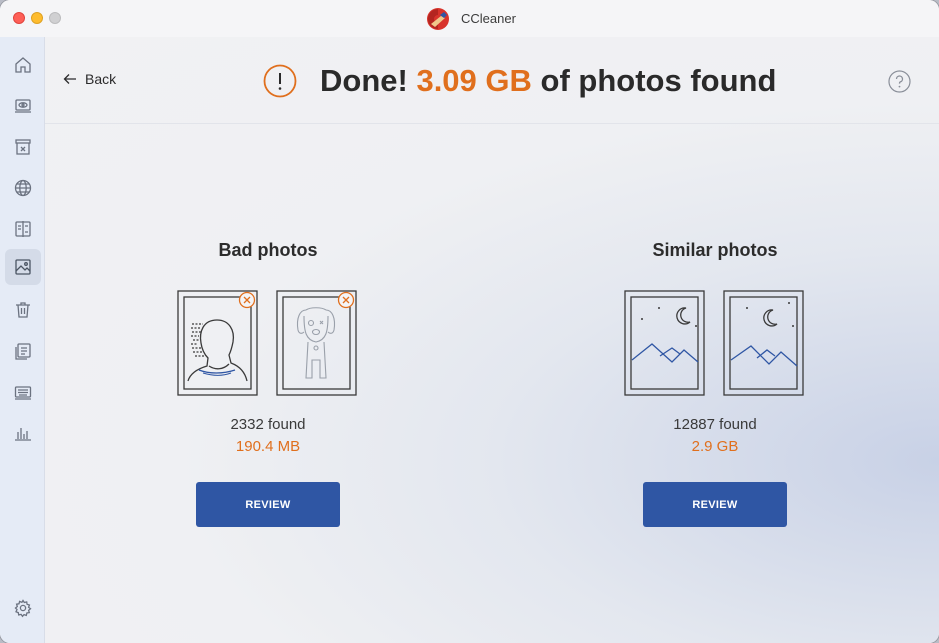  What do you see at coordinates (268, 343) in the screenshot?
I see `bad-photos-illustration` at bounding box center [268, 343].